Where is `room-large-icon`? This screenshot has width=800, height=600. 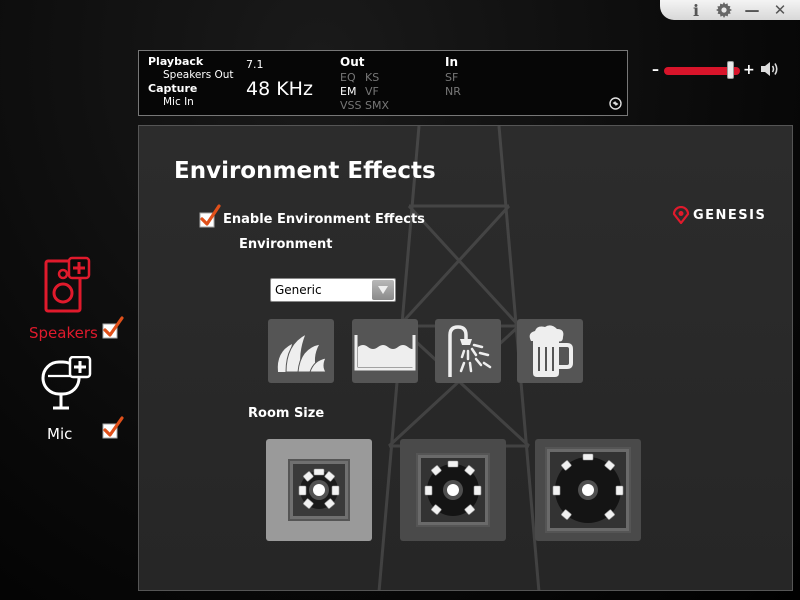
room-large-icon is located at coordinates (588, 490).